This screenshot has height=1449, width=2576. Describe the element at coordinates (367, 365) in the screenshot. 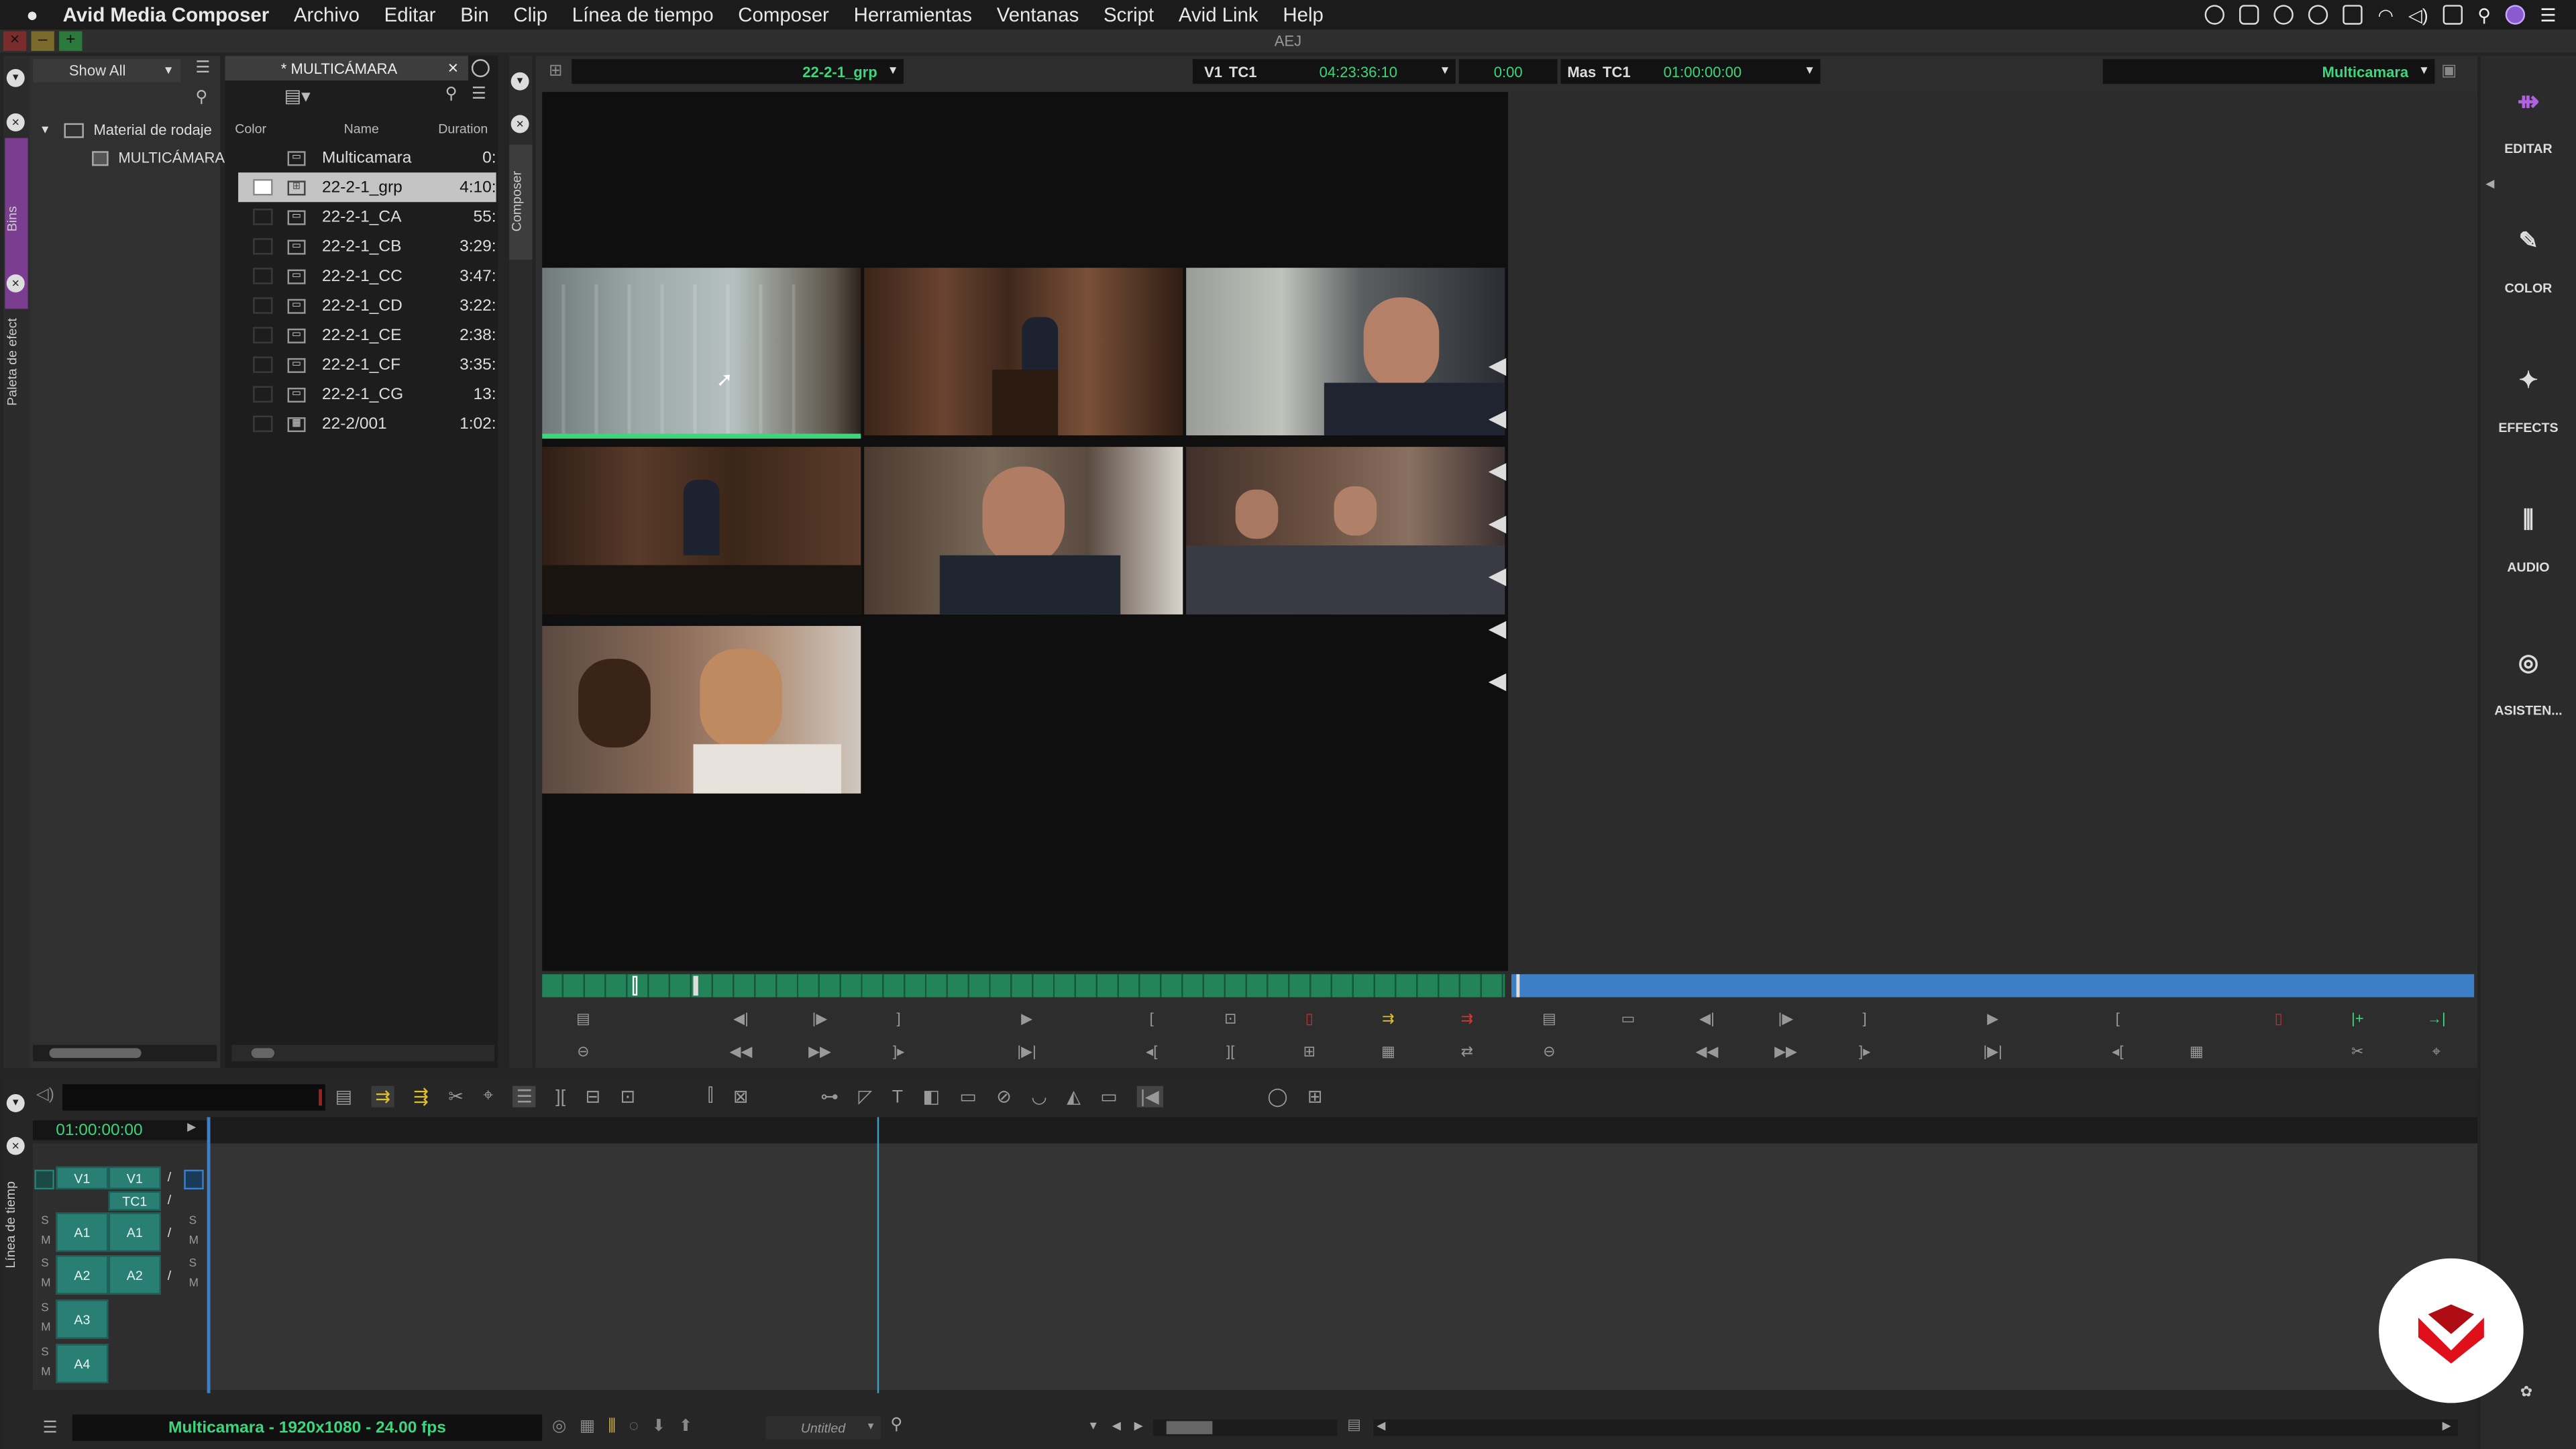

I see `bin-row: ▭ 22-2-1_CF 3:35:` at that location.